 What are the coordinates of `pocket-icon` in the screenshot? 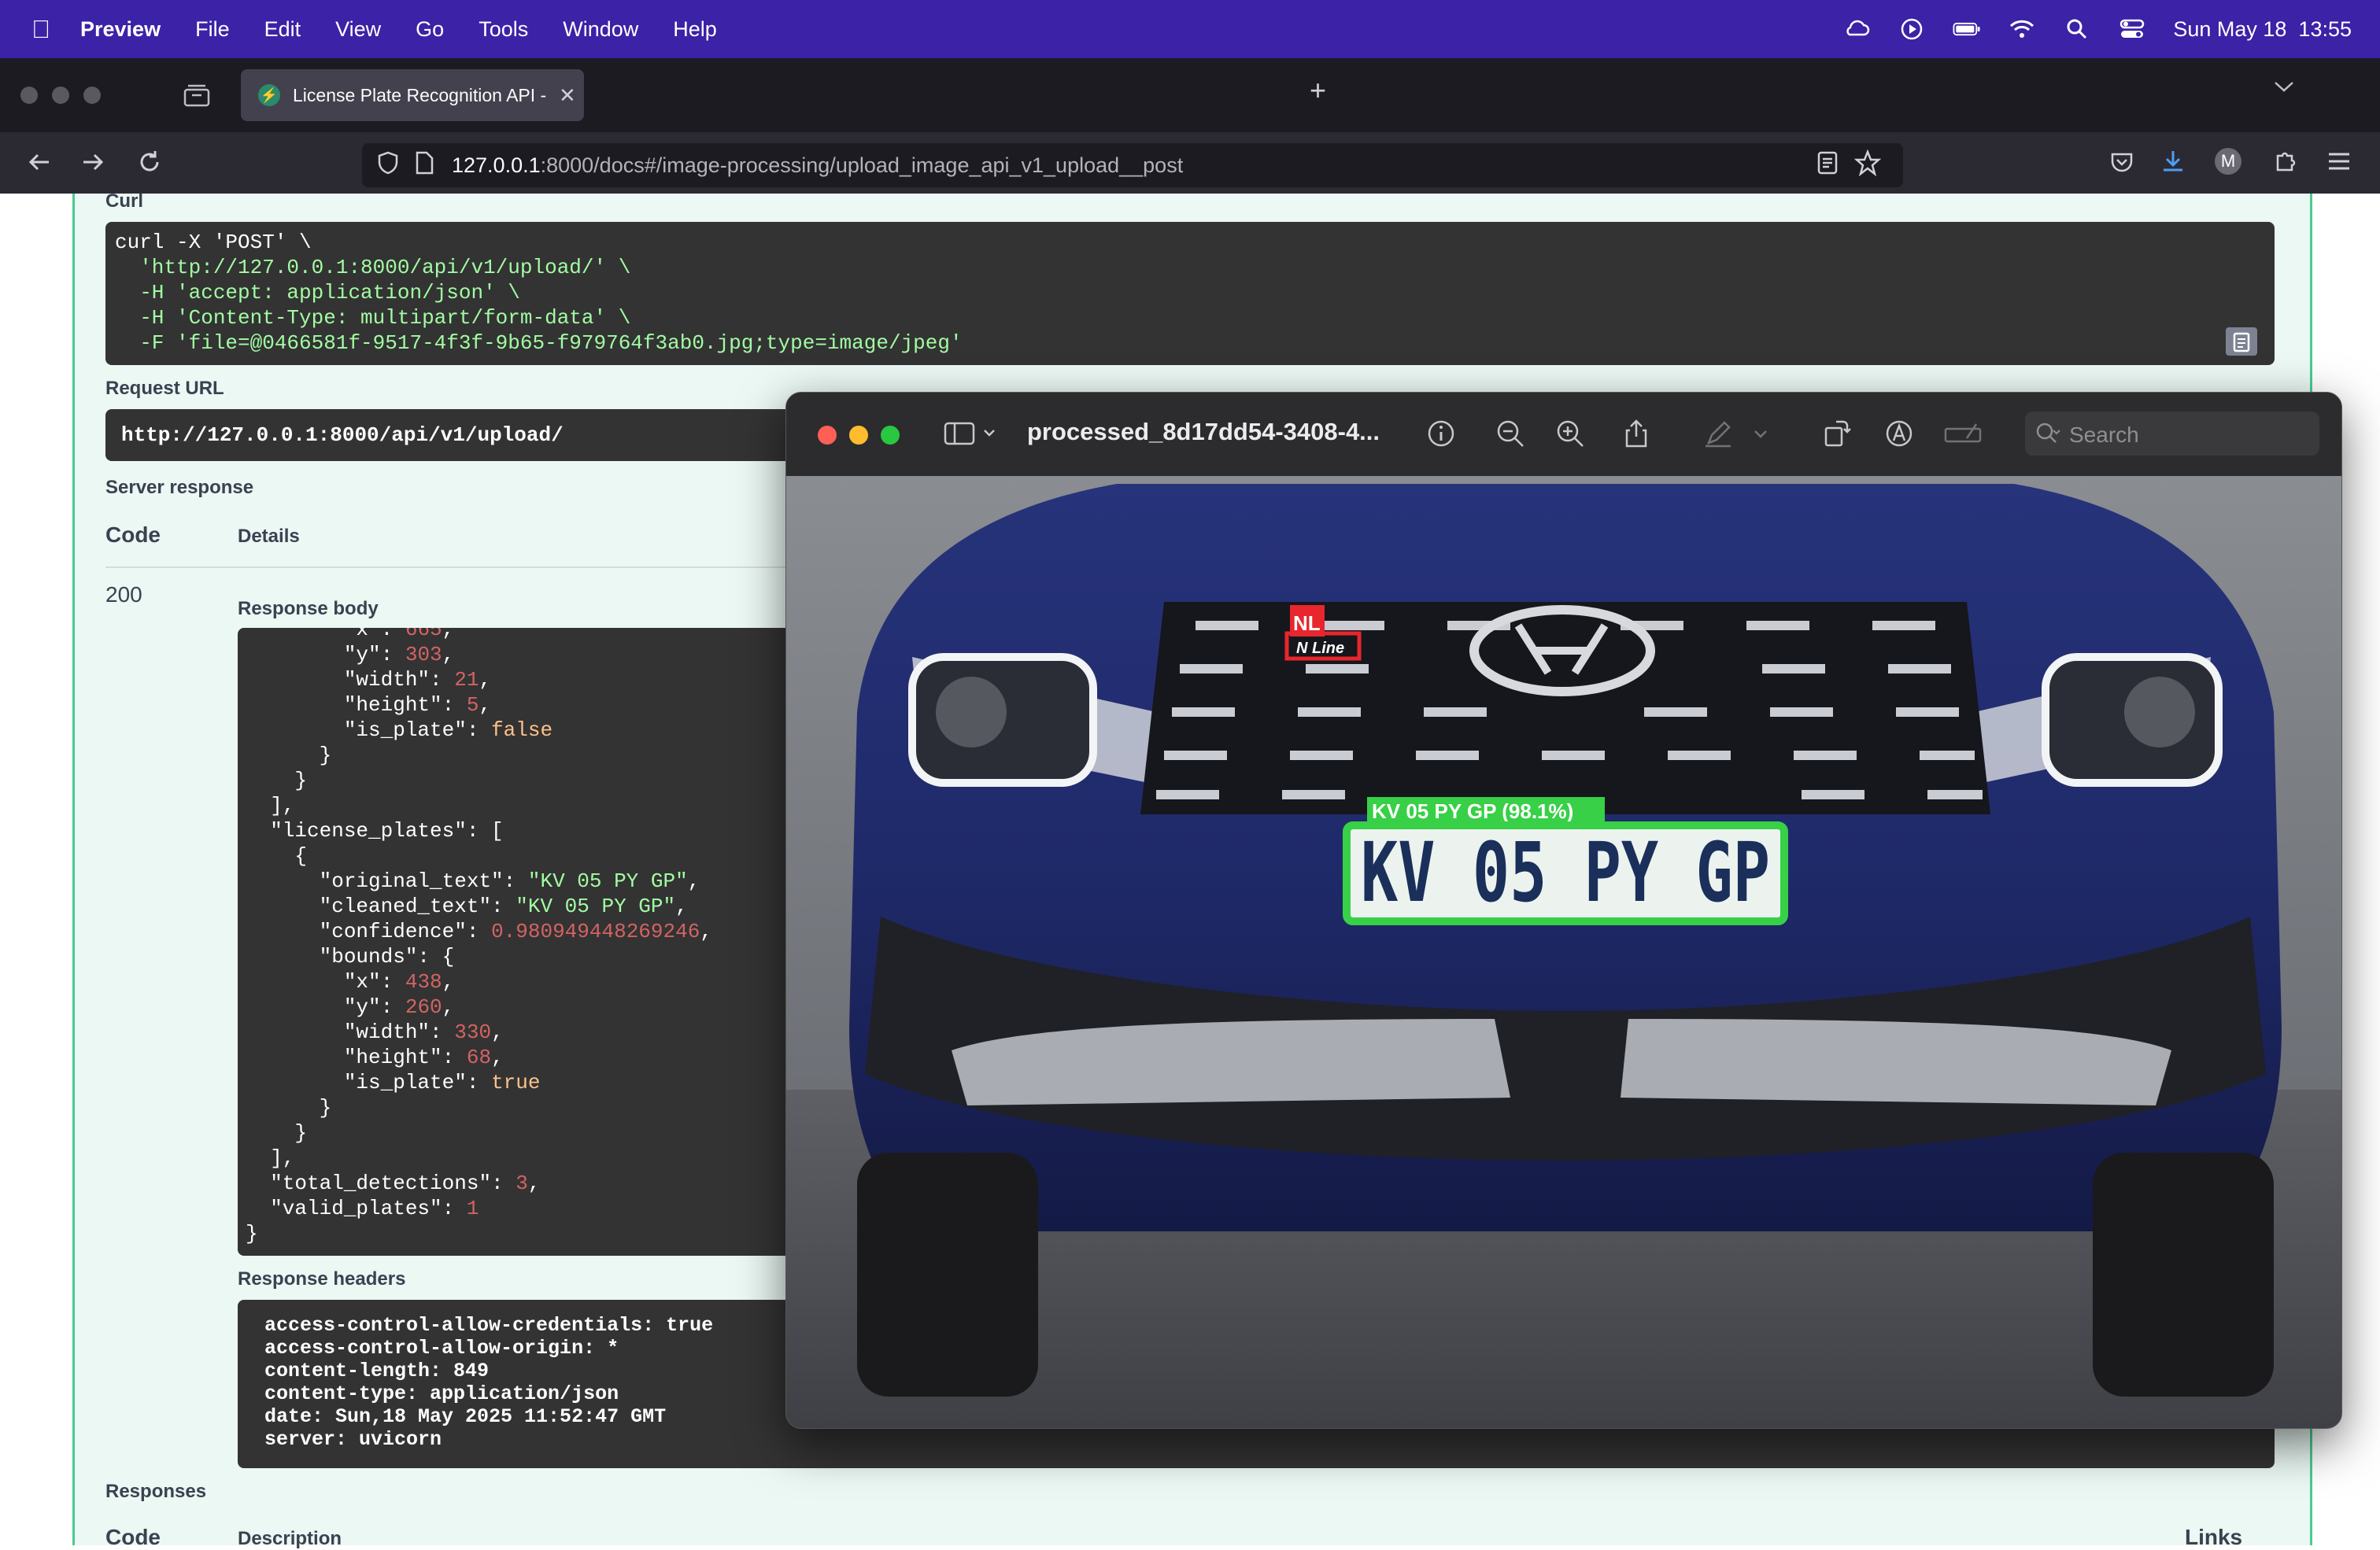 It's located at (2121, 164).